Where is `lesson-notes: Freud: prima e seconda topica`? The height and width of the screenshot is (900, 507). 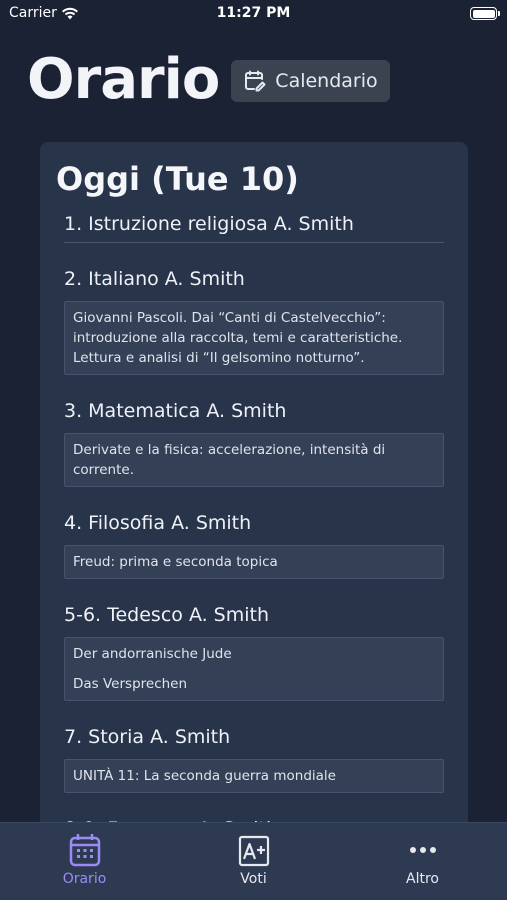 lesson-notes: Freud: prima e seconda topica is located at coordinates (254, 562).